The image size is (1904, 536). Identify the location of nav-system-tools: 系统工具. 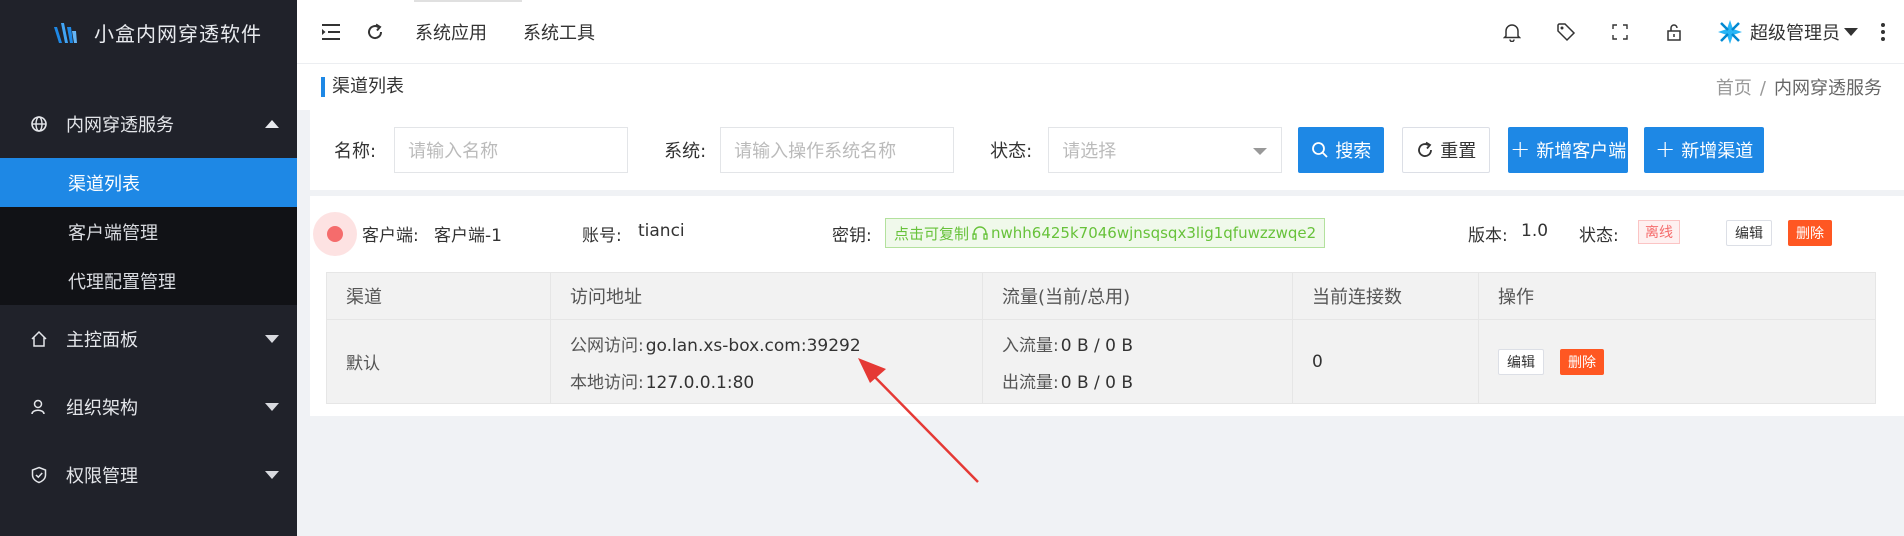
(559, 32).